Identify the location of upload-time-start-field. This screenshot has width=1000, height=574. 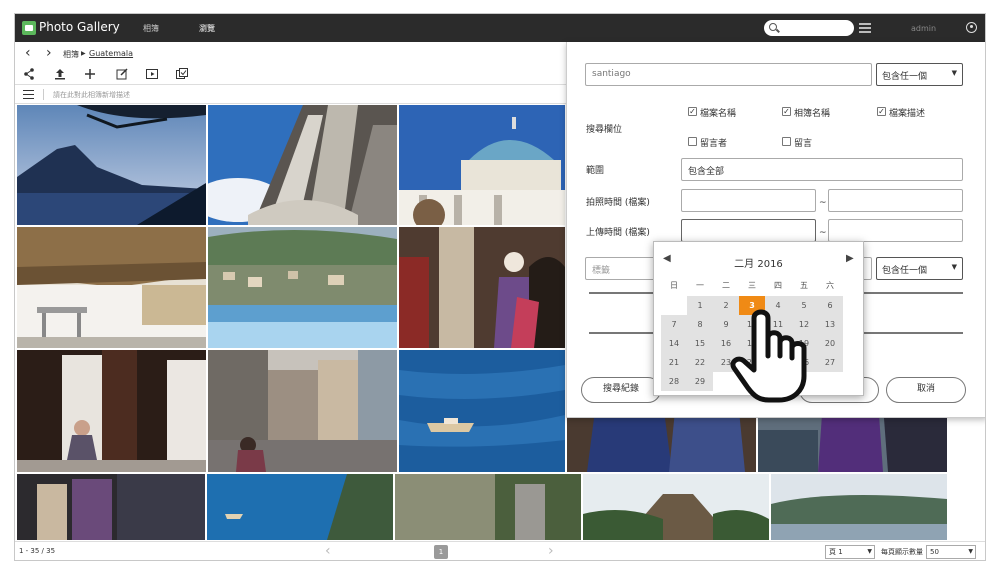
(748, 230).